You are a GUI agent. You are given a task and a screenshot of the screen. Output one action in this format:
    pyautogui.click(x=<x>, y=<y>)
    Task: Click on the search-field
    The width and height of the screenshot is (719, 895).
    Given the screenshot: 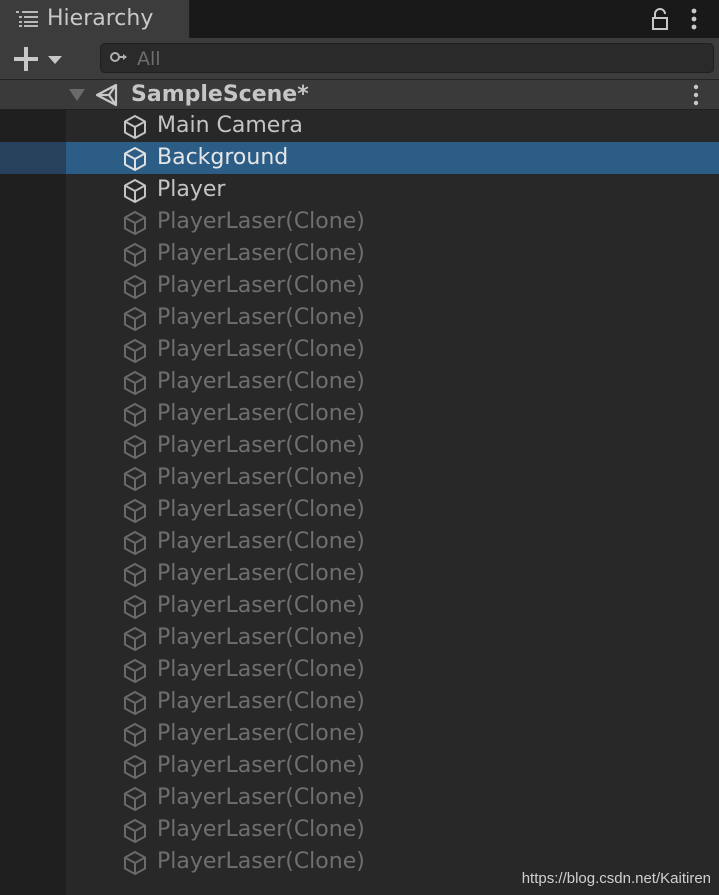 What is the action you would take?
    pyautogui.click(x=407, y=58)
    